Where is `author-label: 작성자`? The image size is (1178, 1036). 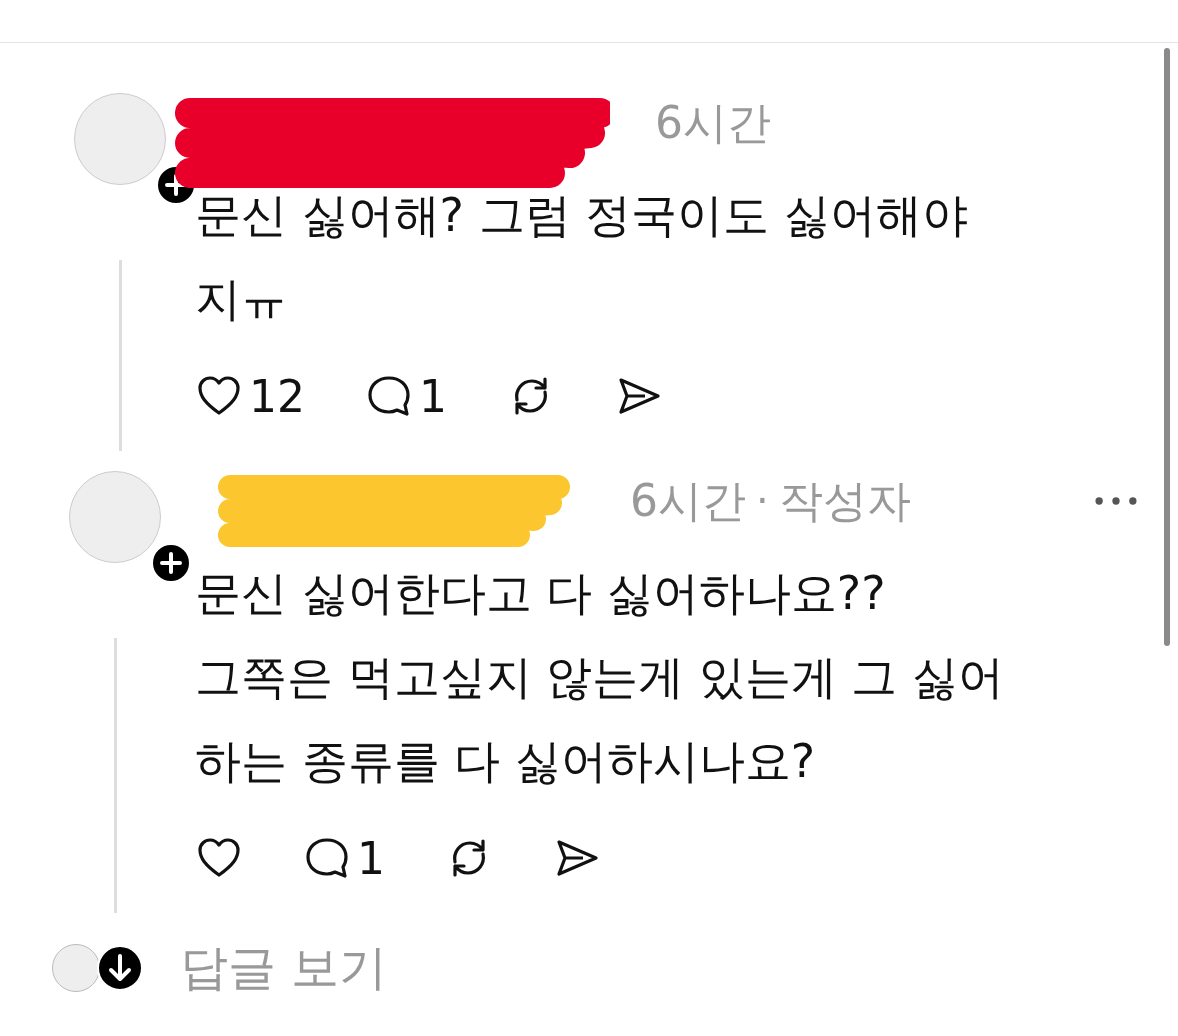 author-label: 작성자 is located at coordinates (844, 500).